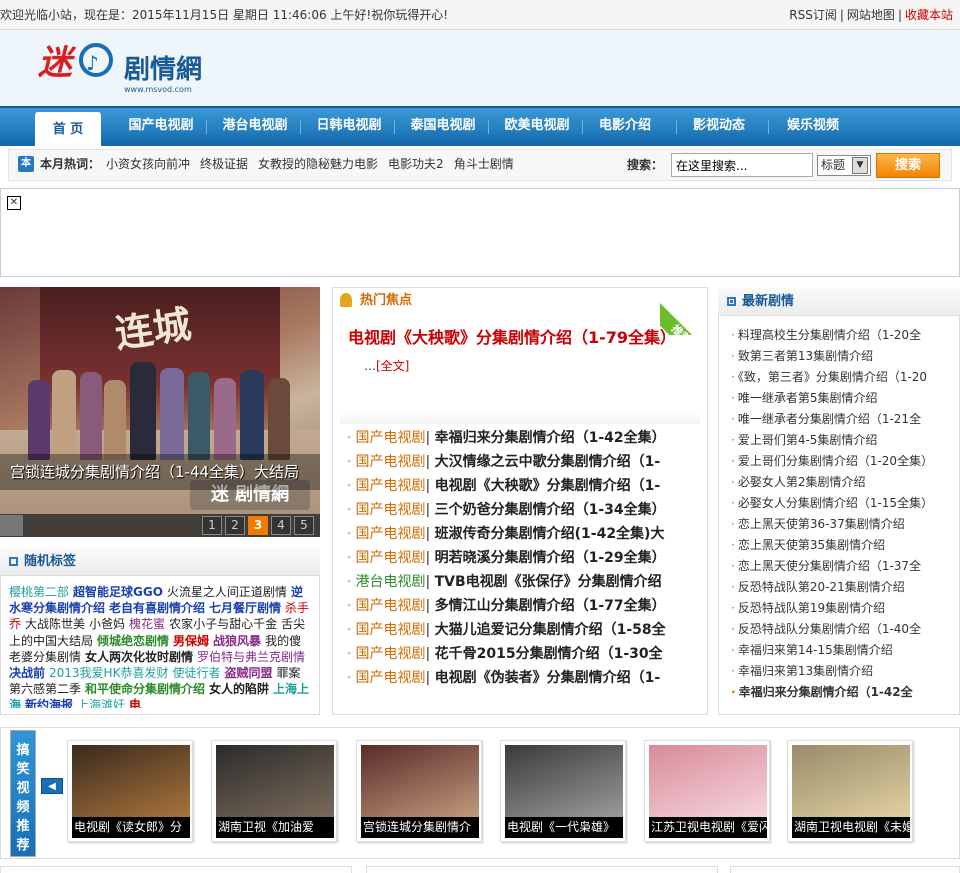  I want to click on read-more-link: [全文], so click(392, 366).